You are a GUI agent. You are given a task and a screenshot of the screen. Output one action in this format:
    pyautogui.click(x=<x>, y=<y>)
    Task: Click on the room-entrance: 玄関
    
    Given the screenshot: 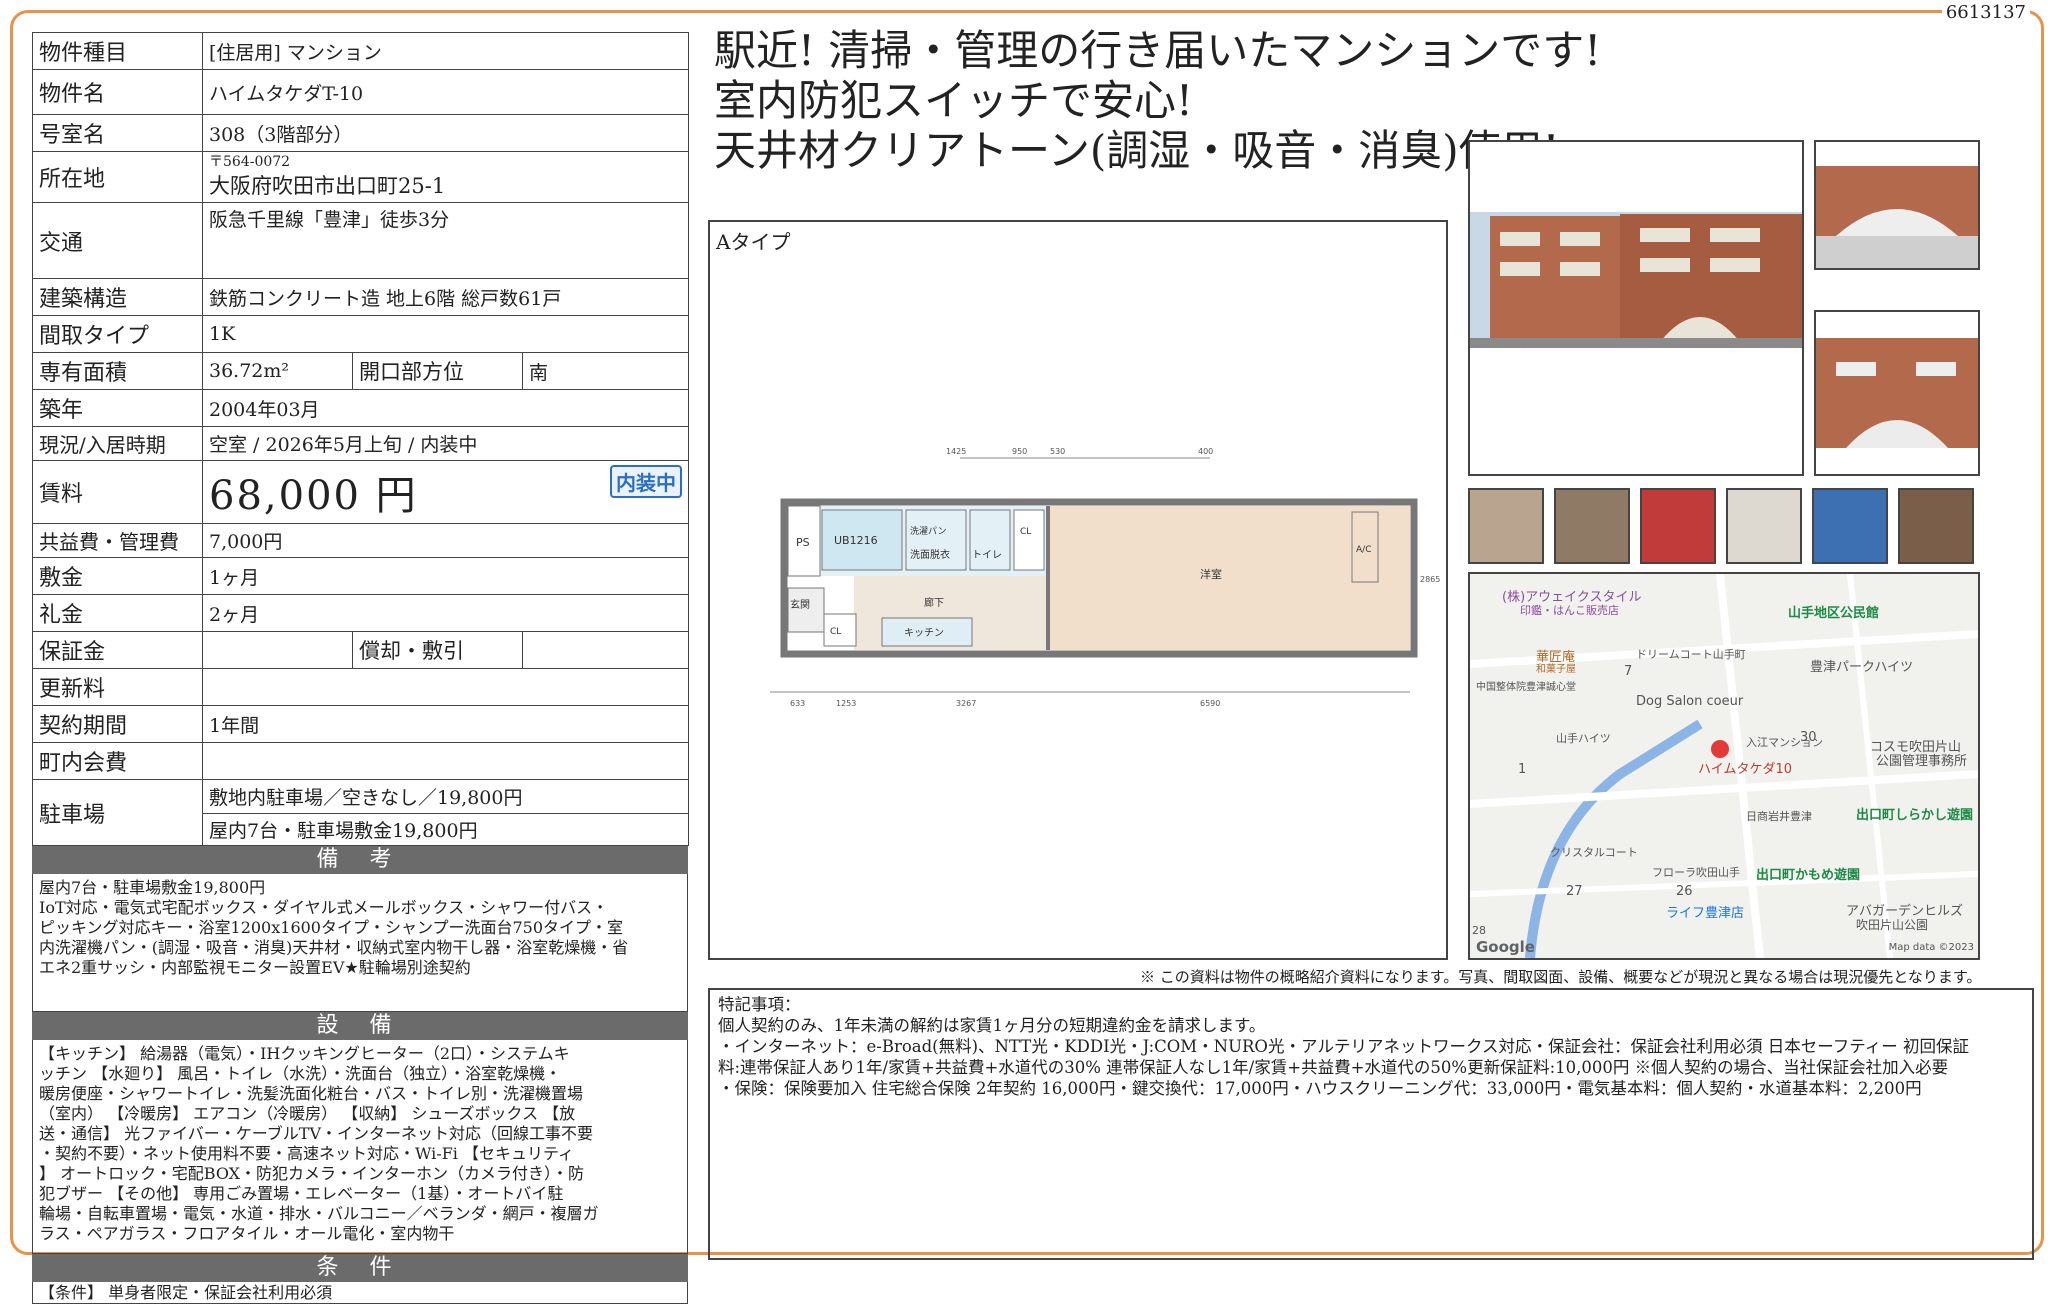 What is the action you would take?
    pyautogui.click(x=800, y=604)
    